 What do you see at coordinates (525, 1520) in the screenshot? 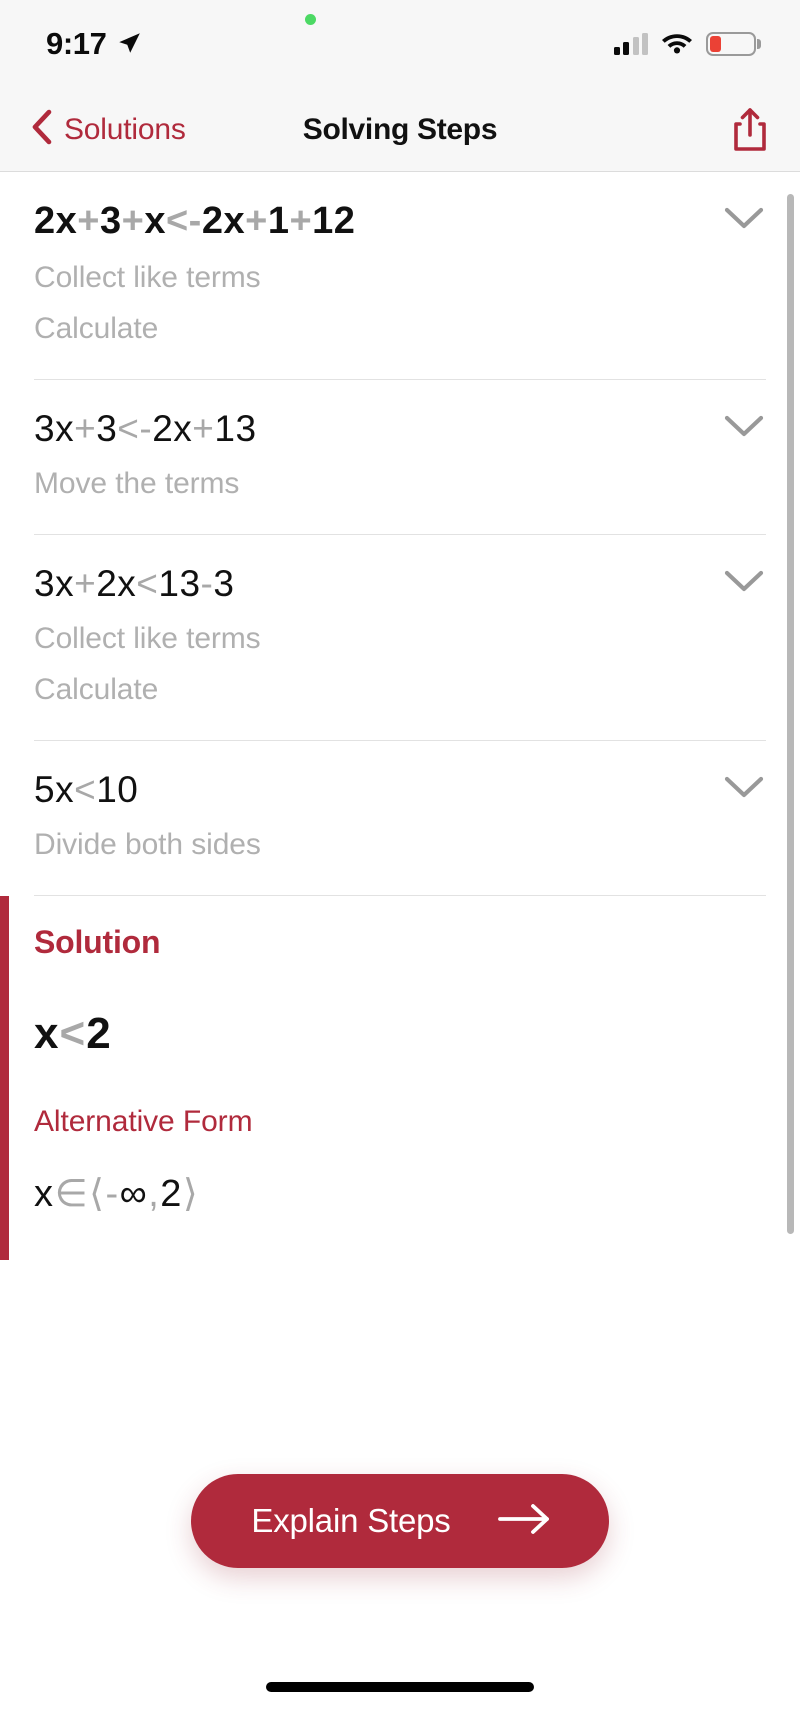
I see `arrow-right-icon` at bounding box center [525, 1520].